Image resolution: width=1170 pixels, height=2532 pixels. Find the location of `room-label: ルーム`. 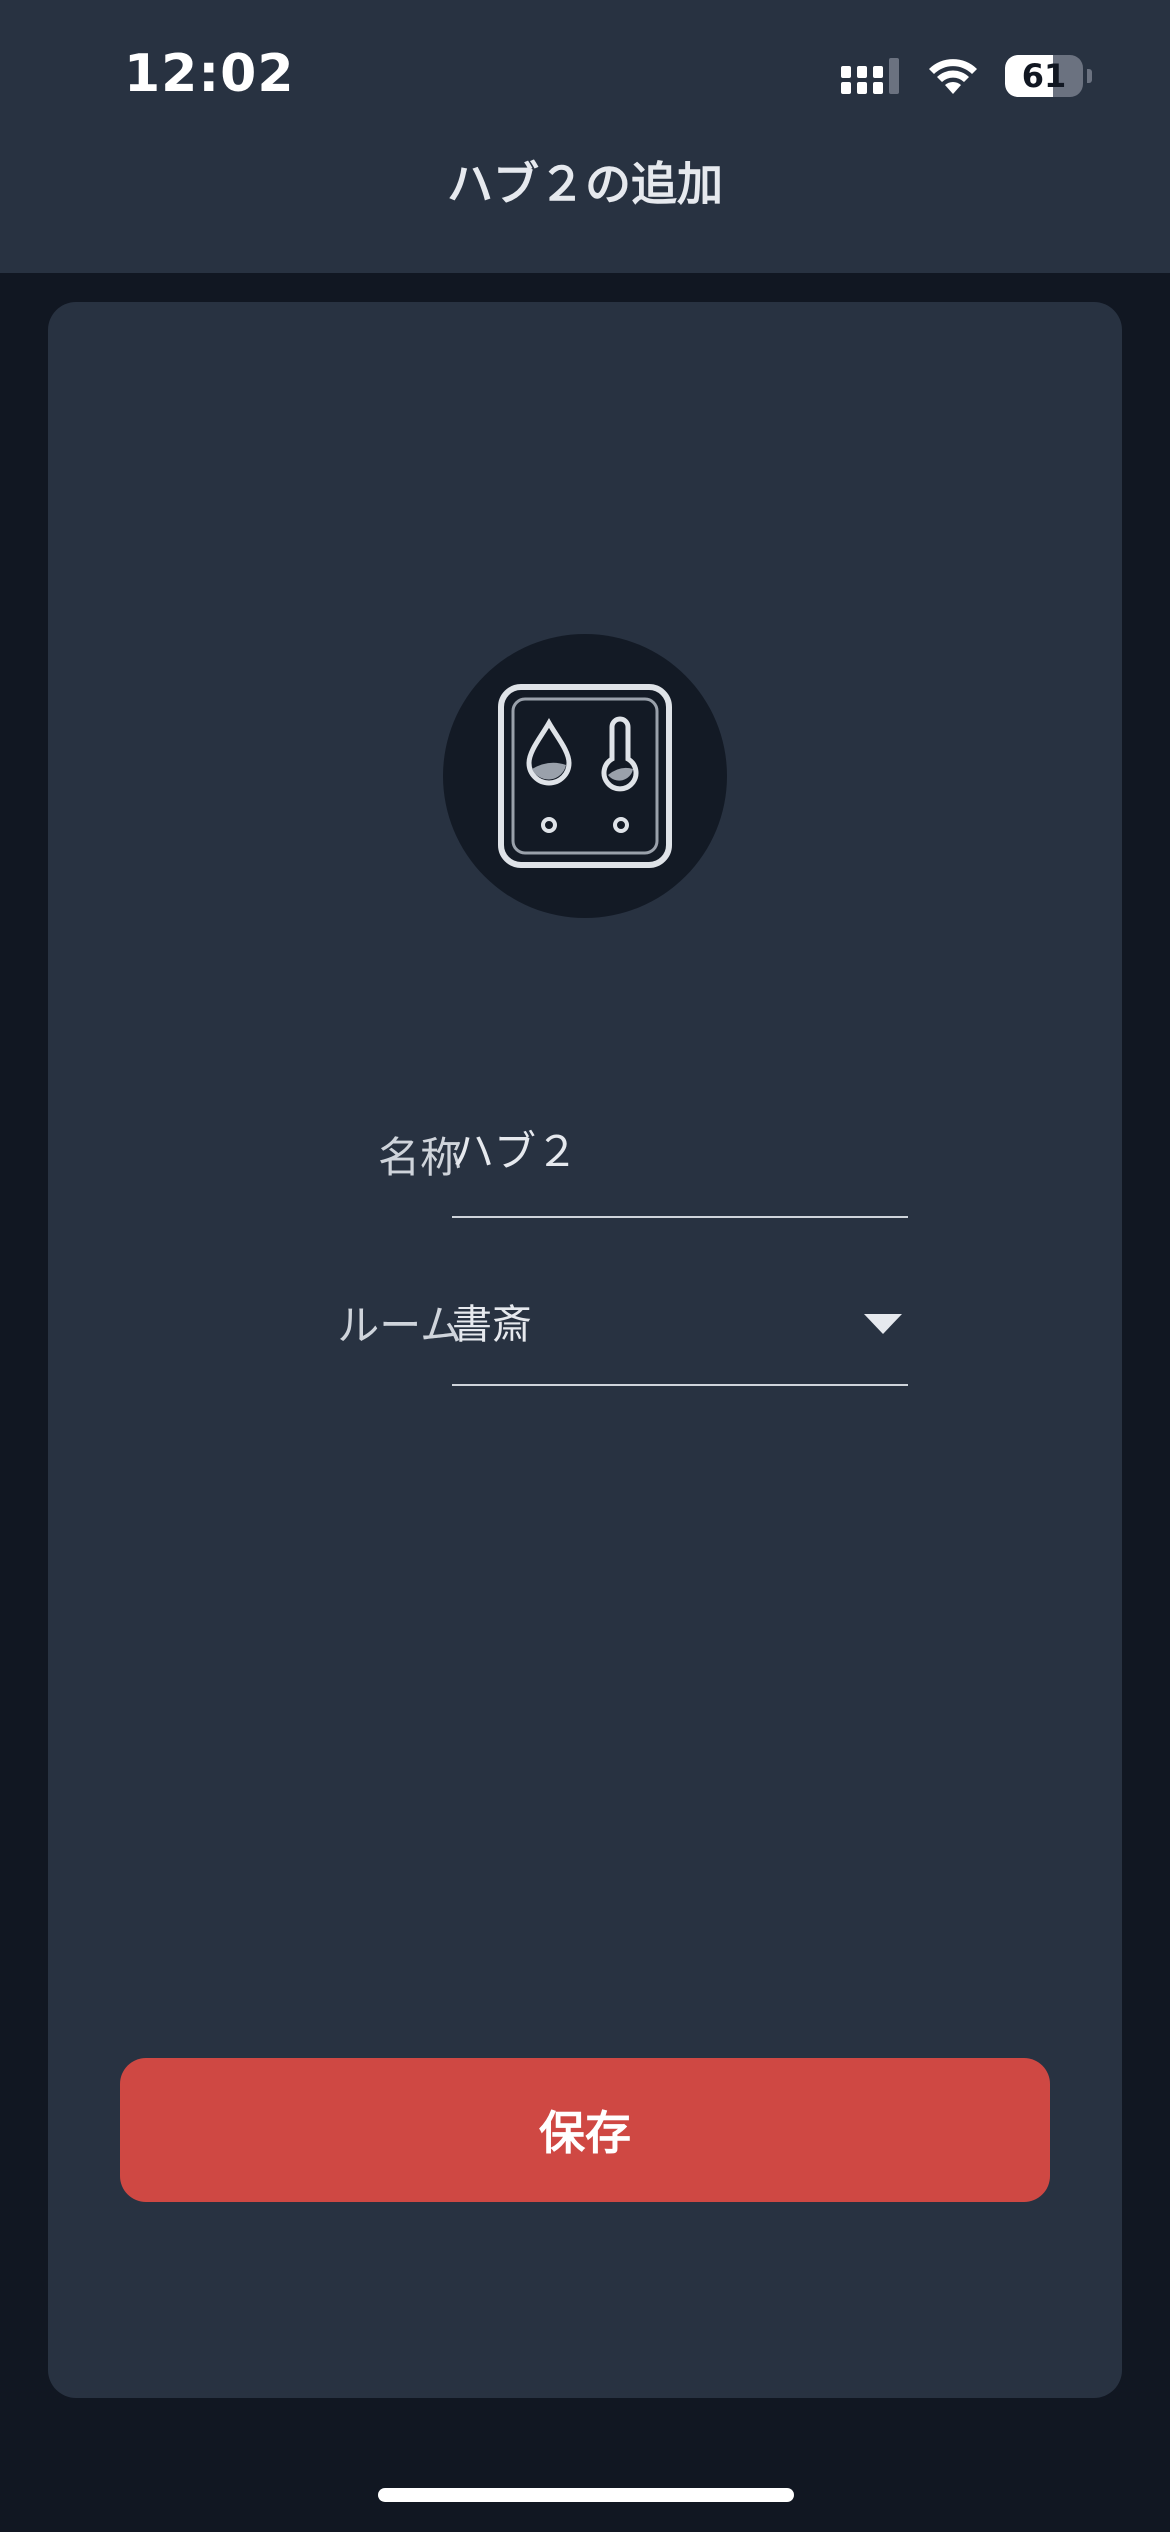

room-label: ルーム is located at coordinates (399, 1325).